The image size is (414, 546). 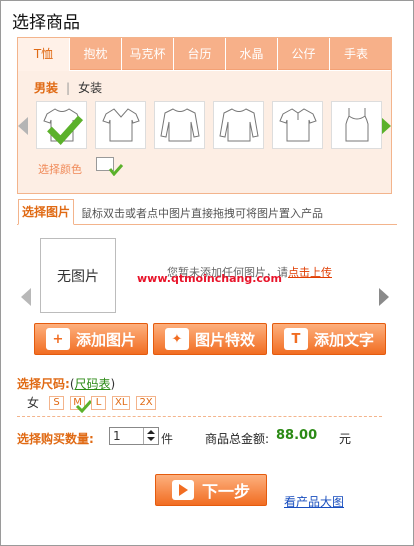 I want to click on tab-tshirt: T恤, so click(x=44, y=54).